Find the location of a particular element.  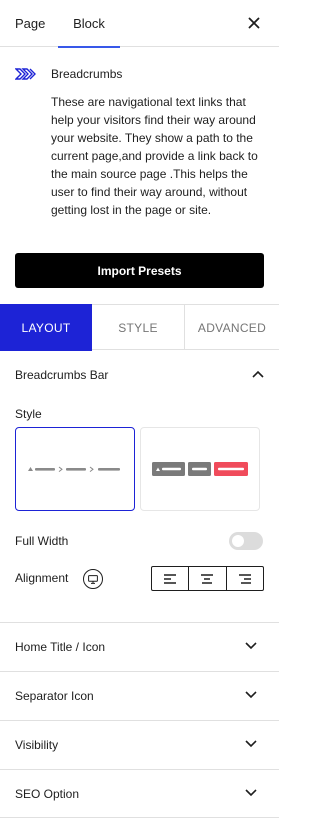

align-center-icon is located at coordinates (207, 578).